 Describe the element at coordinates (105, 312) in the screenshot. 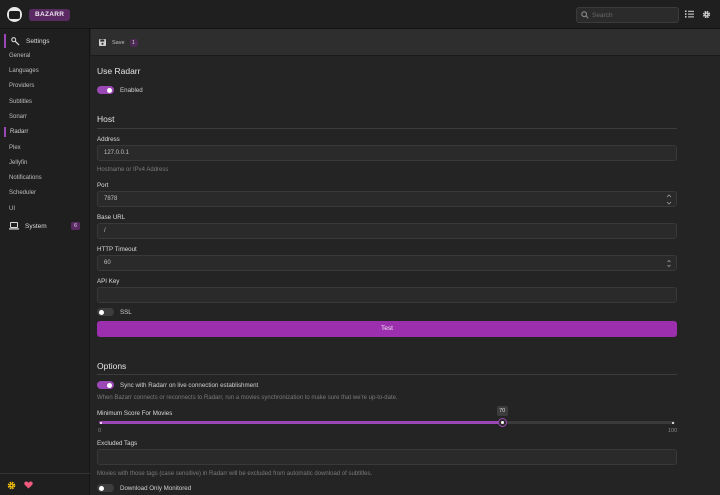

I see `ssl-toggle` at that location.